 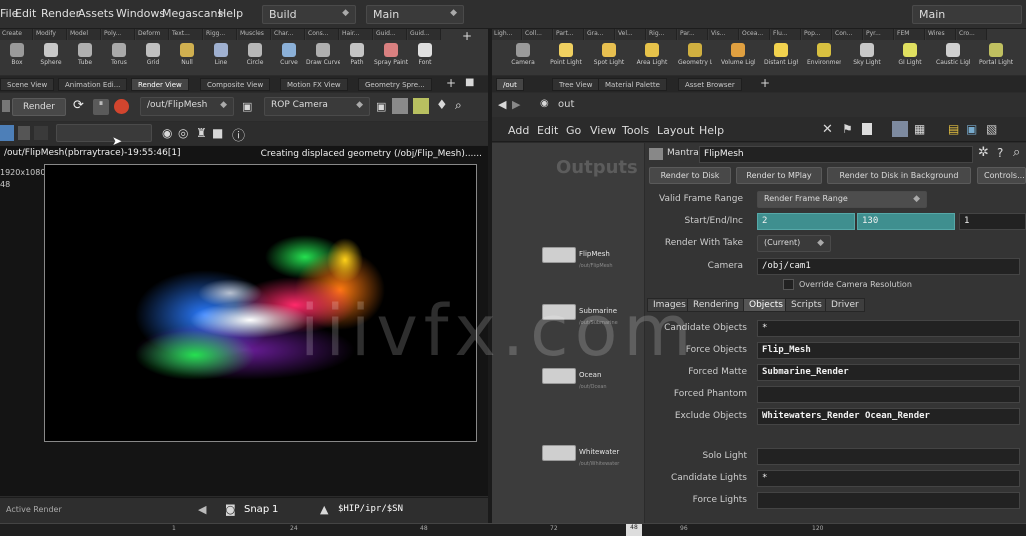 What do you see at coordinates (25, 13) in the screenshot?
I see `menu-edit: Edit` at bounding box center [25, 13].